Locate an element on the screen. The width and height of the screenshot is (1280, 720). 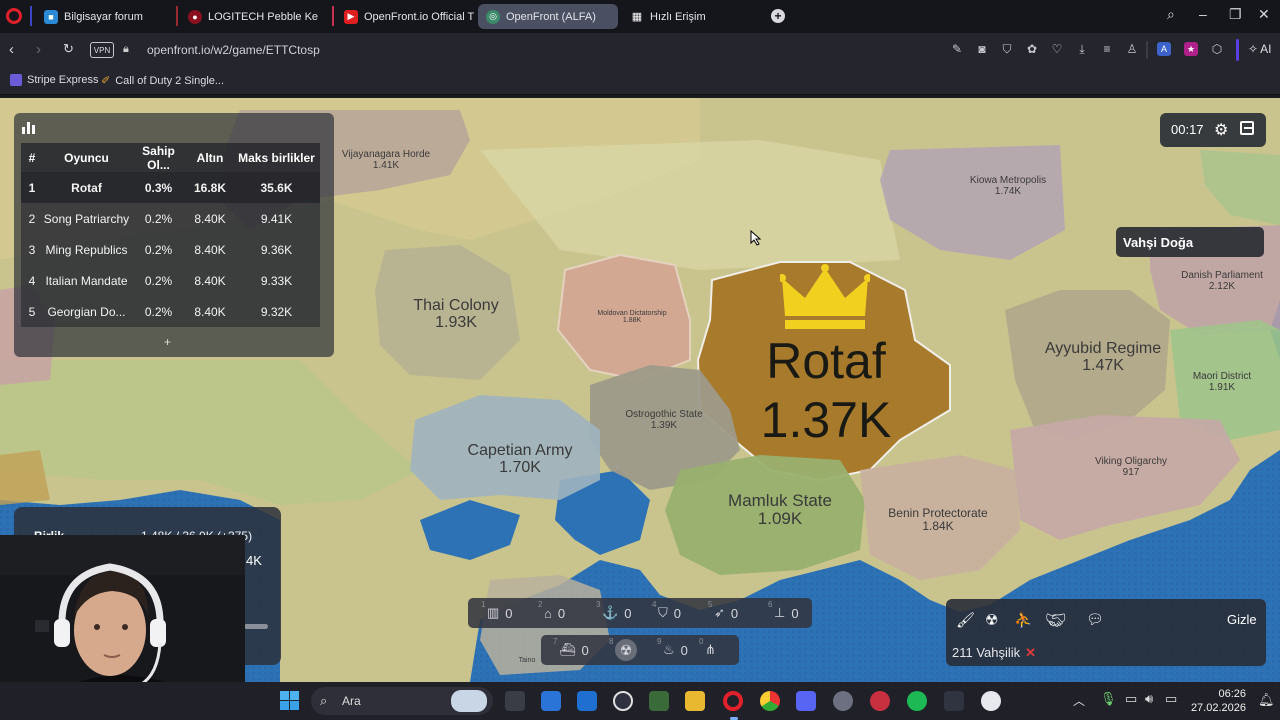
tab-openfront-alfa: ◎ OpenFront (ALFA) is located at coordinates (548, 16).